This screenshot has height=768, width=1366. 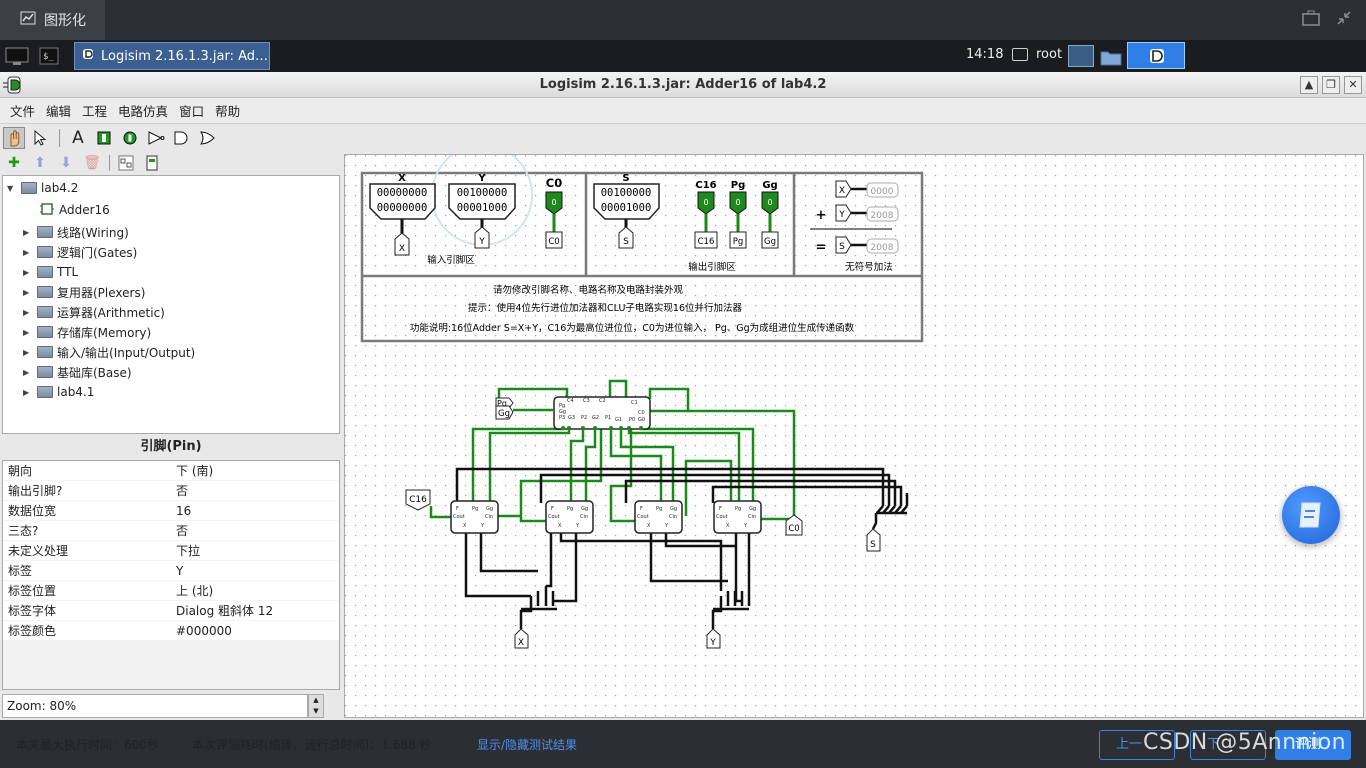 What do you see at coordinates (821, 247) in the screenshot?
I see `equals-sign: =` at bounding box center [821, 247].